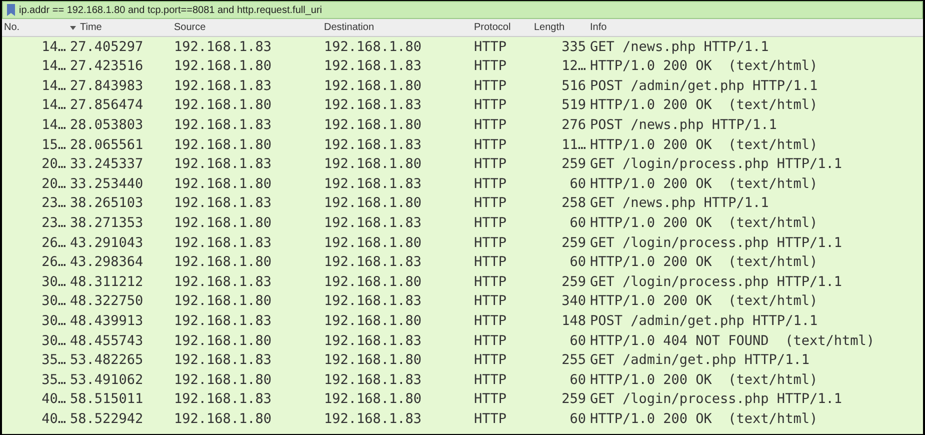 Image resolution: width=925 pixels, height=435 pixels. I want to click on table-cell-text: 38.271353, so click(107, 224).